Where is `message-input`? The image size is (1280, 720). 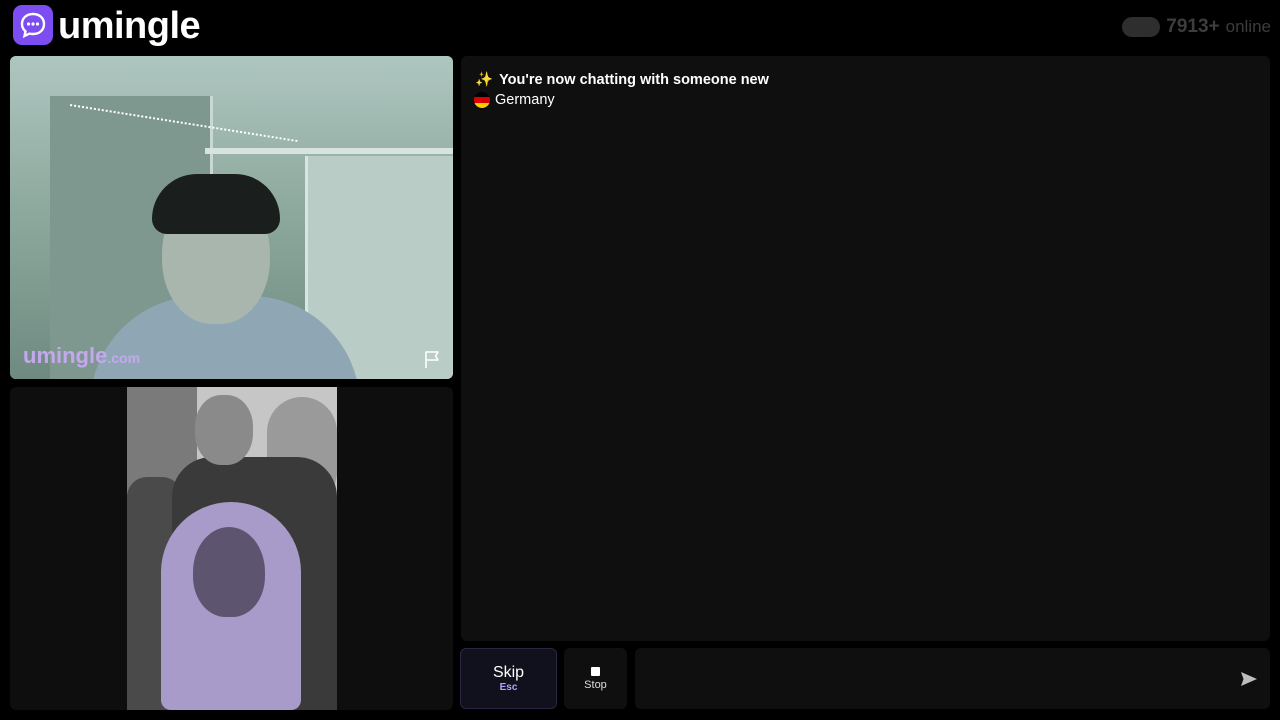 message-input is located at coordinates (952, 678).